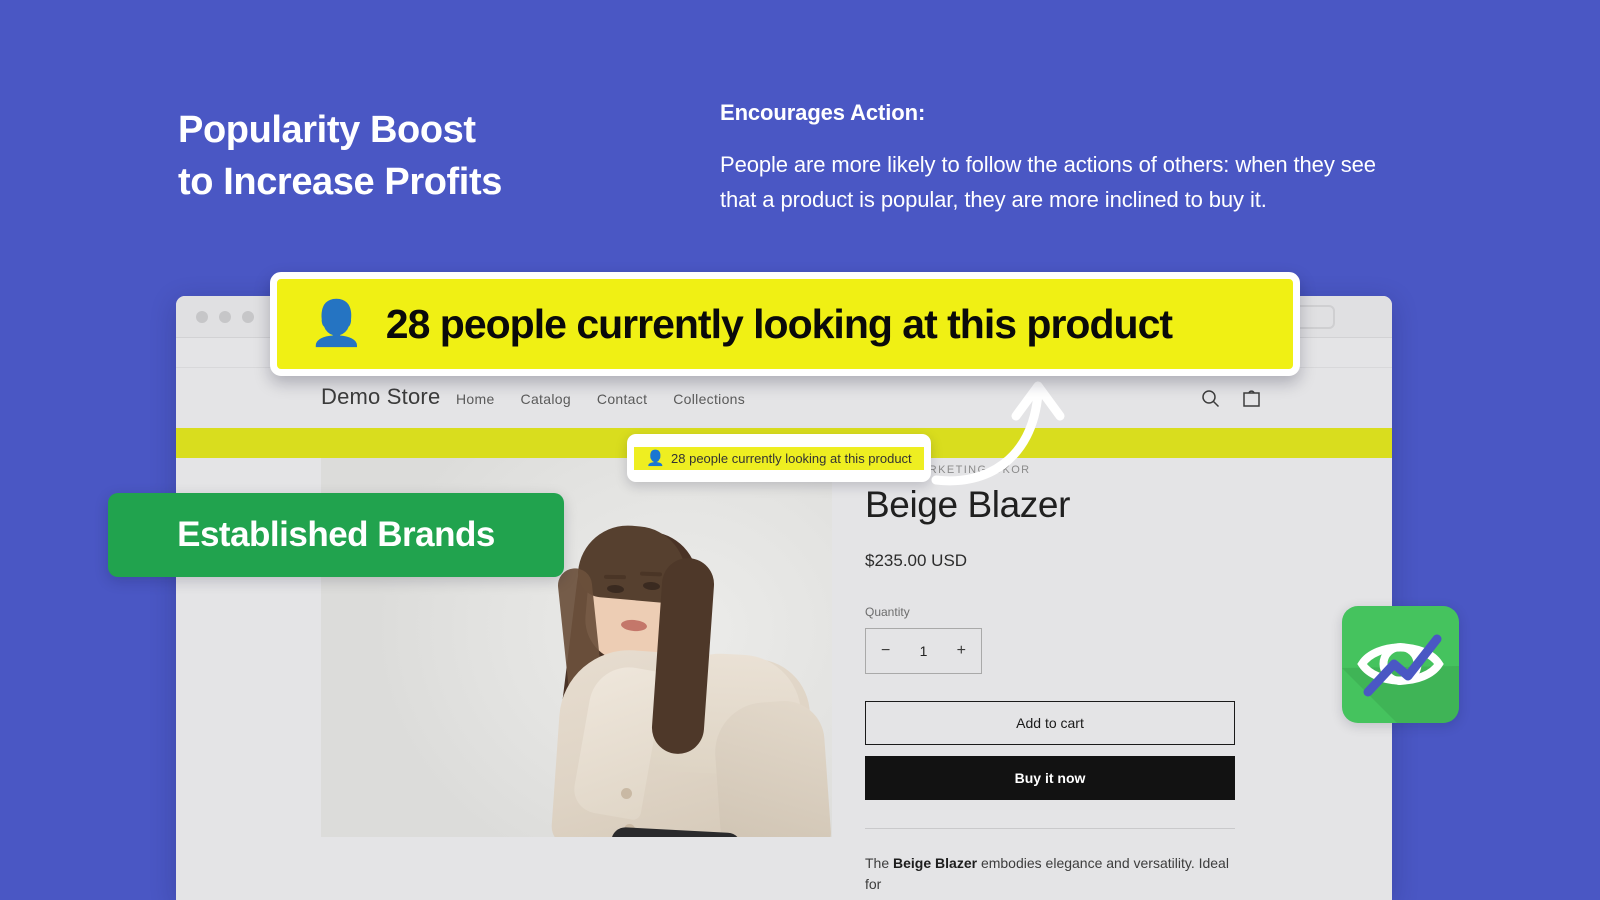 The height and width of the screenshot is (900, 1600). I want to click on established-brands-badge: Established Brands, so click(336, 535).